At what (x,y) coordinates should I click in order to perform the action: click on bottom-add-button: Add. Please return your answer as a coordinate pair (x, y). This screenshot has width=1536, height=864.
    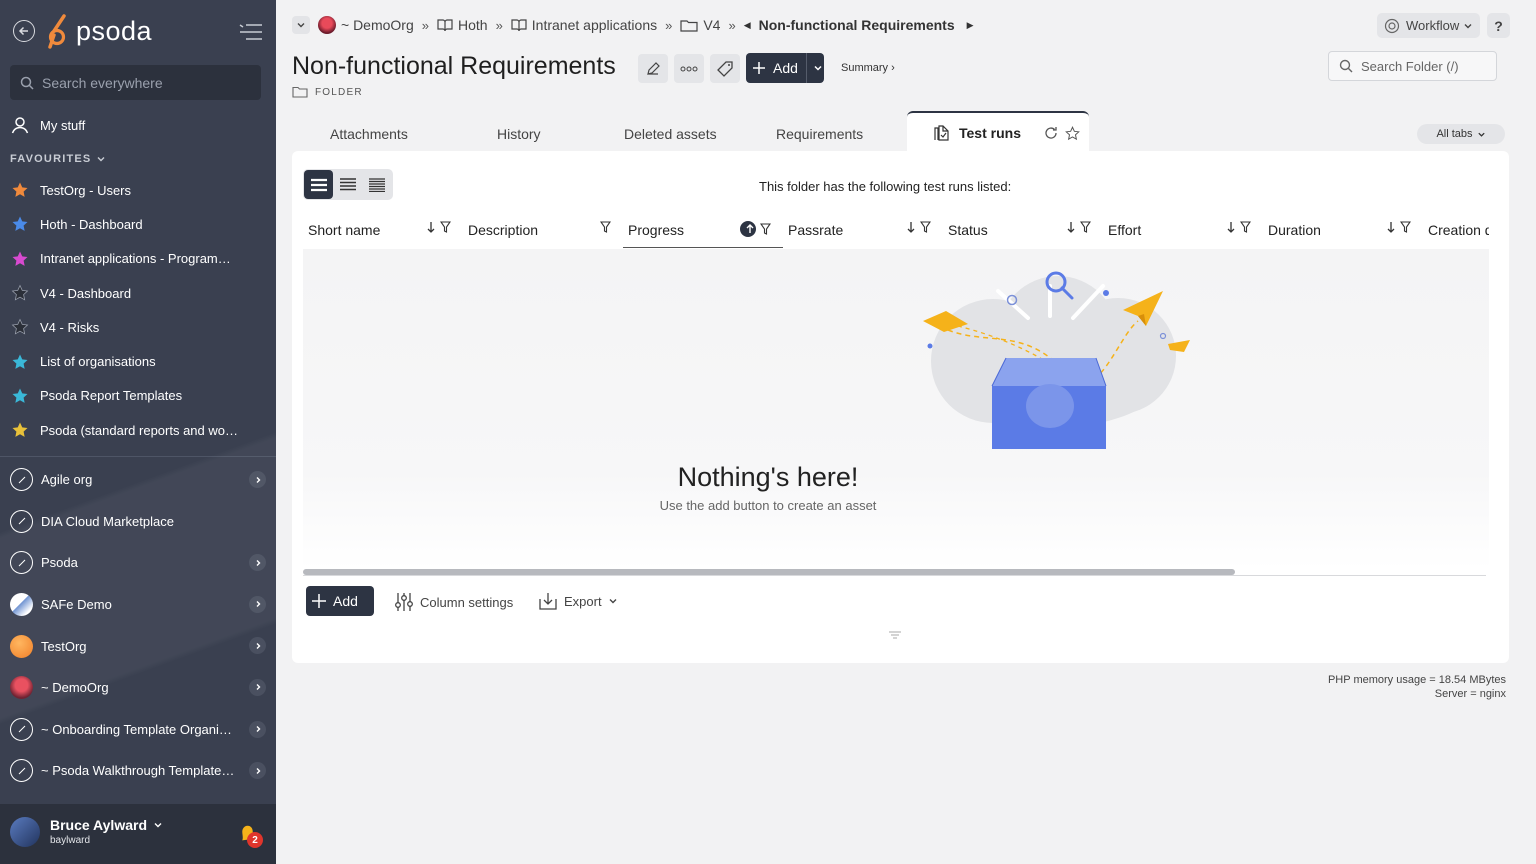
    Looking at the image, I should click on (340, 601).